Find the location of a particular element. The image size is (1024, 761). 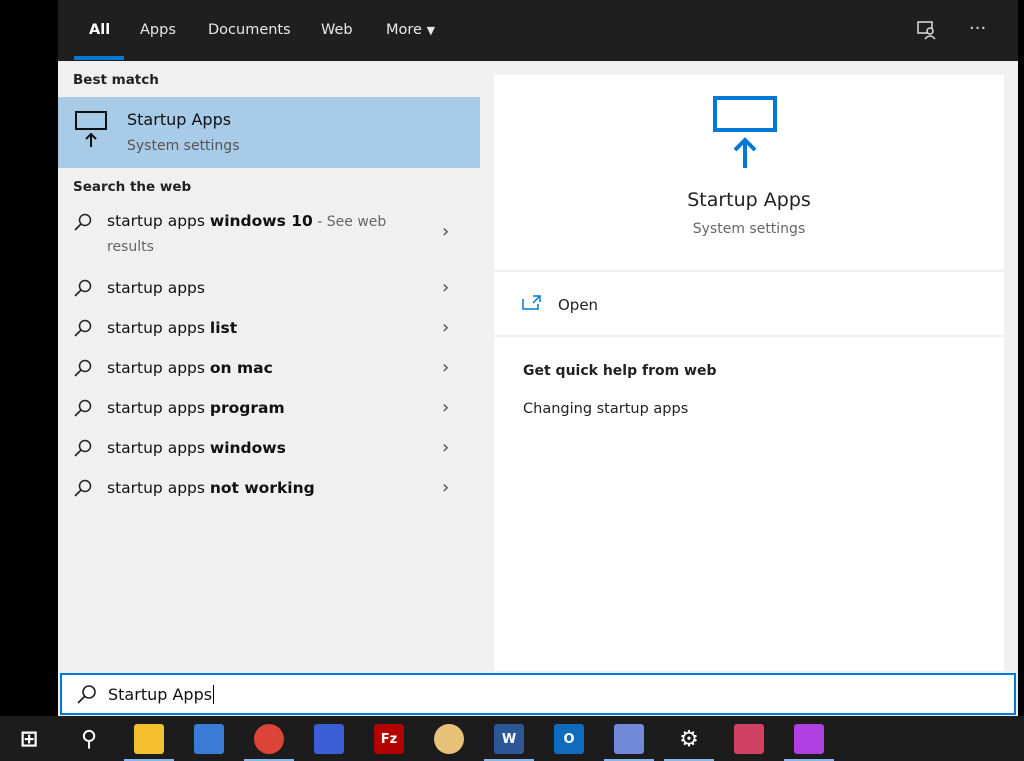

tab-web: Web is located at coordinates (337, 30).